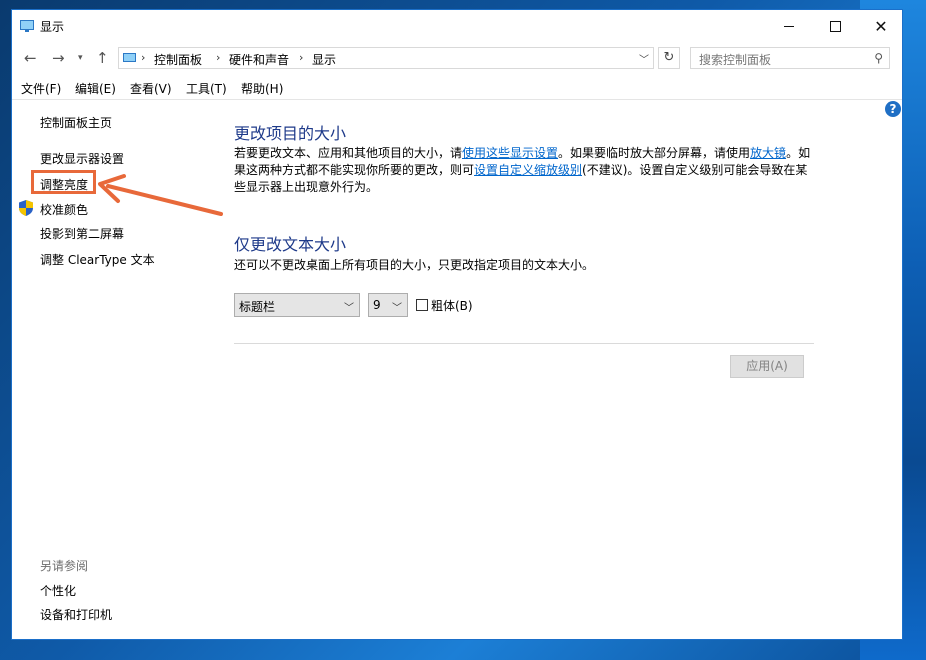 The image size is (926, 660). What do you see at coordinates (102, 58) in the screenshot?
I see `up-arrow-icon: ↑` at bounding box center [102, 58].